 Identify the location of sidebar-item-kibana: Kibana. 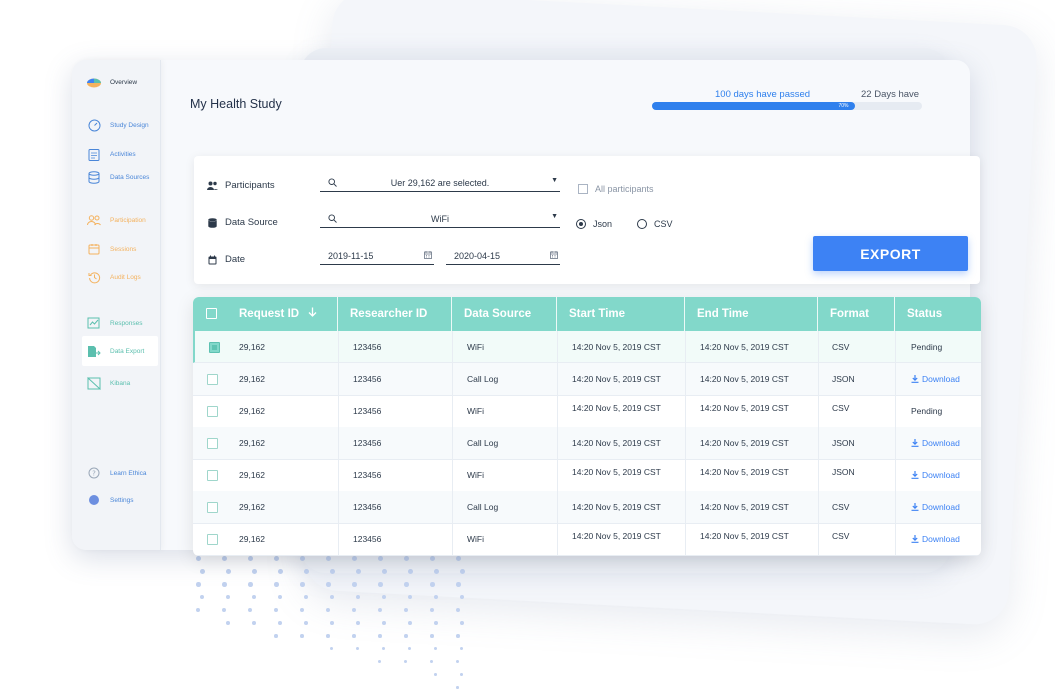
(120, 383).